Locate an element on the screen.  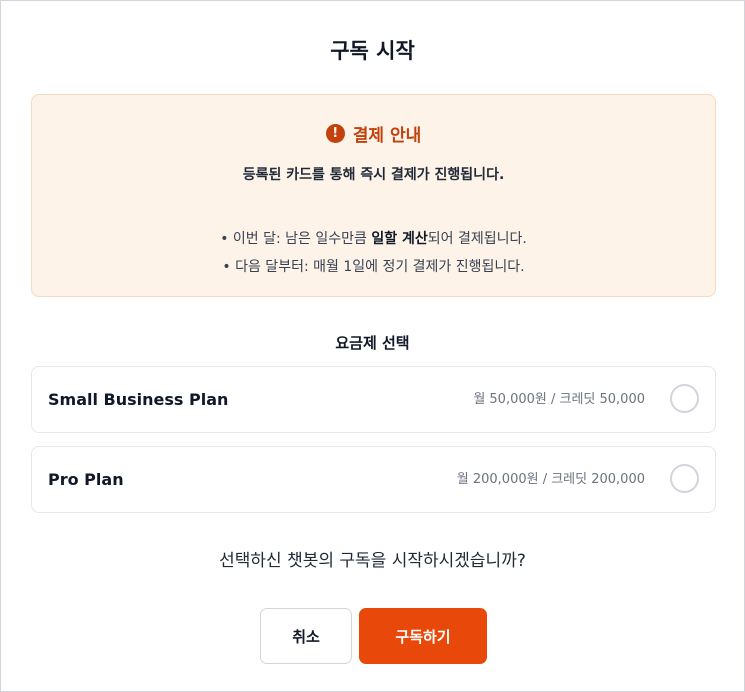
plan-radio-small-business is located at coordinates (684, 398).